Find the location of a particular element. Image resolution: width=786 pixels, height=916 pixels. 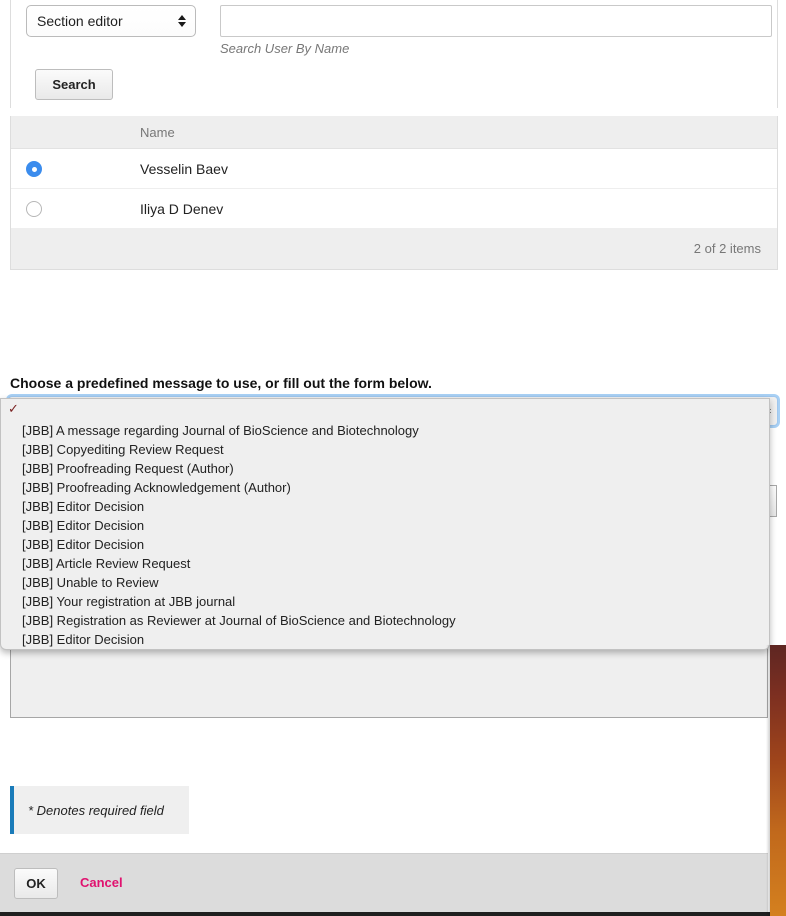

row-name: Iliya D Denev is located at coordinates (182, 208).